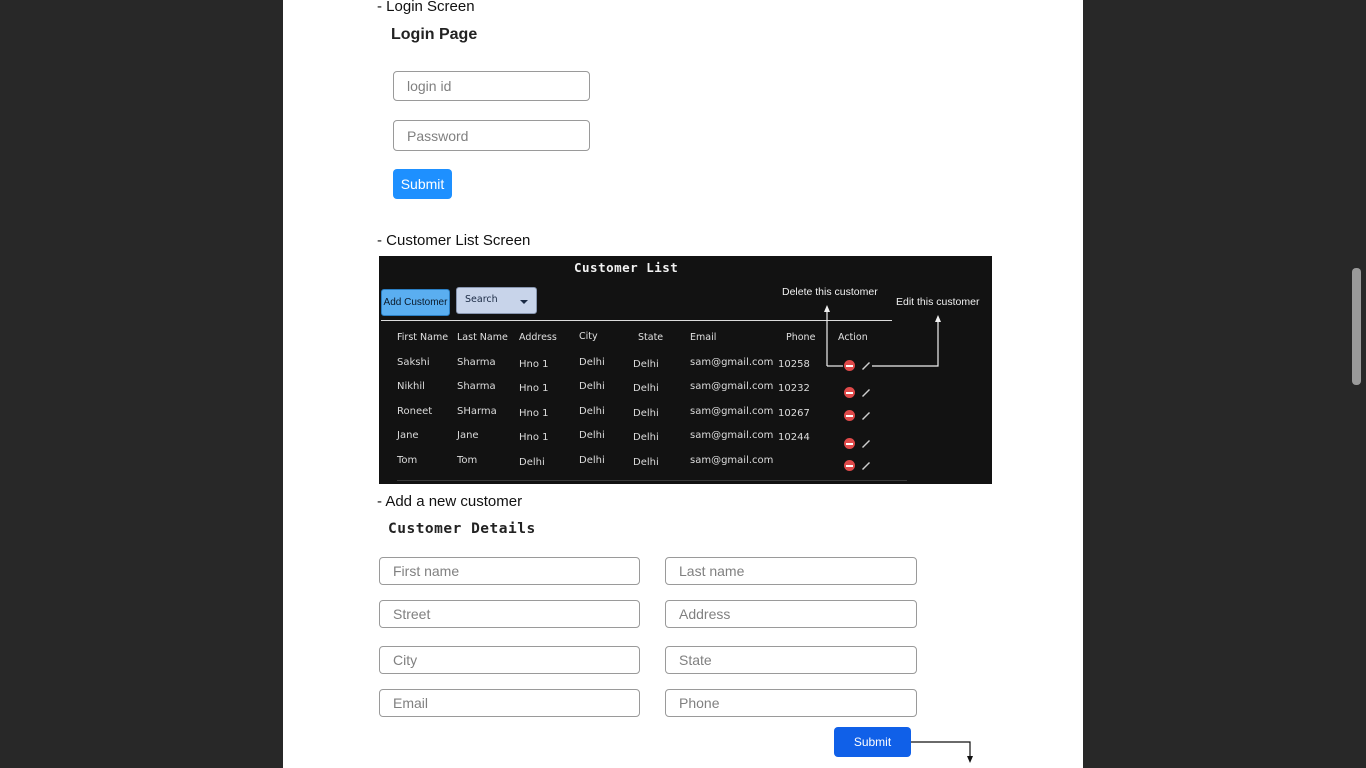 This screenshot has width=1366, height=768. What do you see at coordinates (1356, 326) in the screenshot?
I see `scrollbar` at bounding box center [1356, 326].